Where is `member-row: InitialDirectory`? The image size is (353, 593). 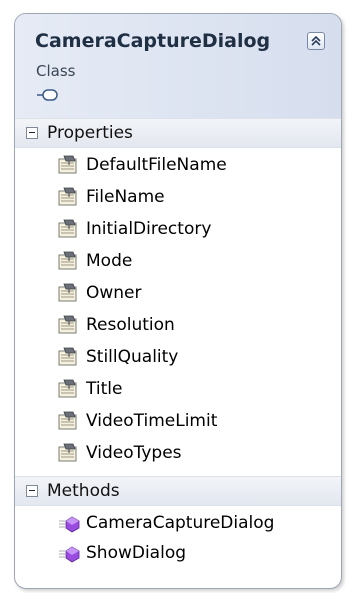 member-row: InitialDirectory is located at coordinates (178, 230).